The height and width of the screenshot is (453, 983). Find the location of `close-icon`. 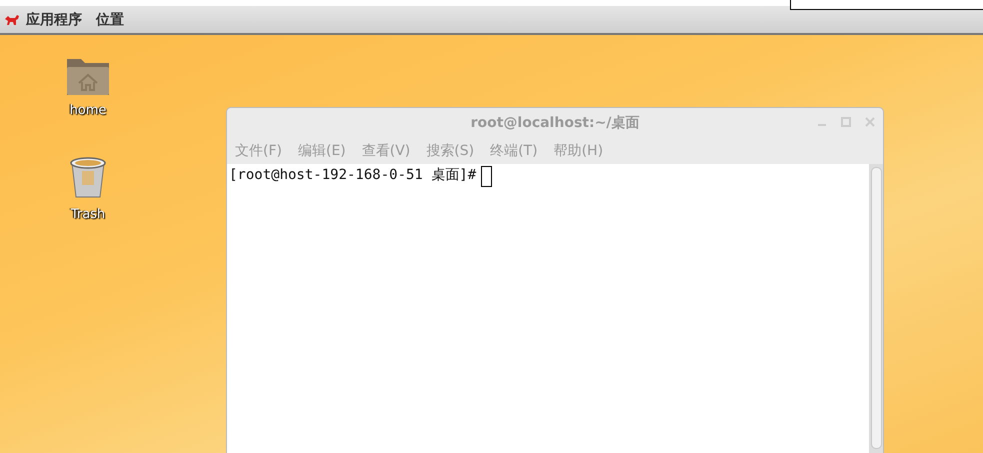

close-icon is located at coordinates (870, 122).